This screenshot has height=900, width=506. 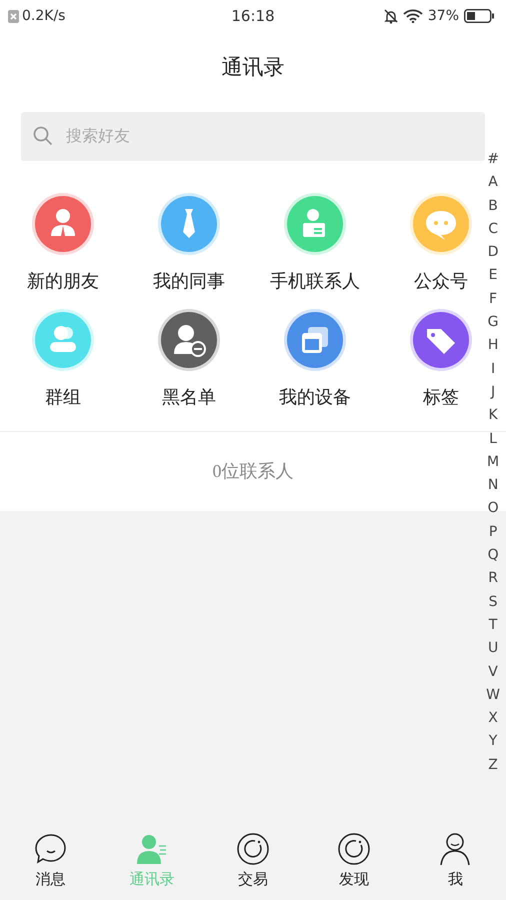 What do you see at coordinates (493, 742) in the screenshot?
I see `index-letter: Y` at bounding box center [493, 742].